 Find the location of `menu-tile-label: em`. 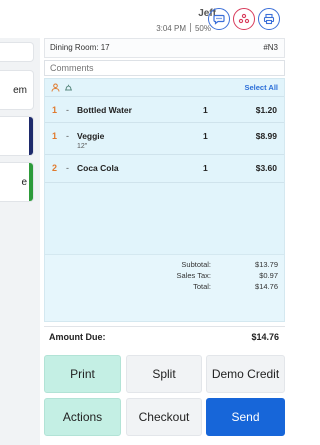

menu-tile-label: em is located at coordinates (20, 90).